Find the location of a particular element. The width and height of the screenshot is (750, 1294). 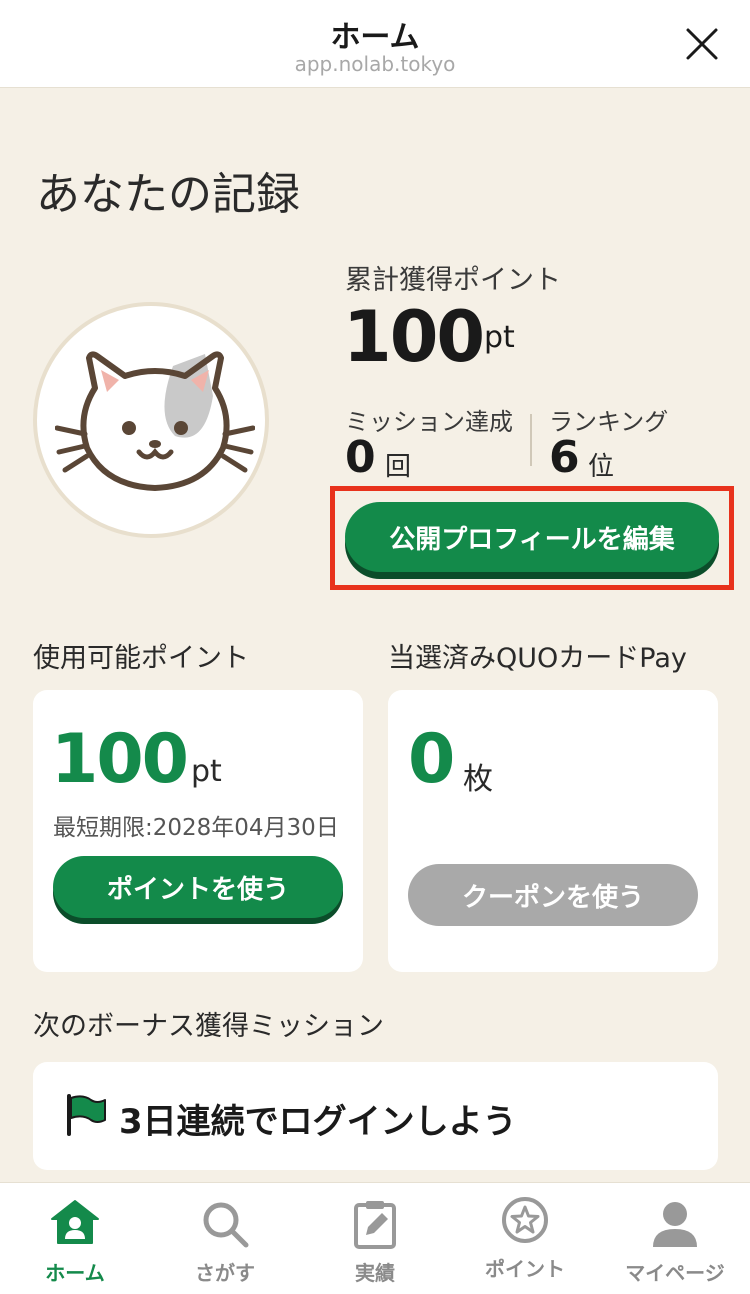

stat-divider is located at coordinates (531, 440).